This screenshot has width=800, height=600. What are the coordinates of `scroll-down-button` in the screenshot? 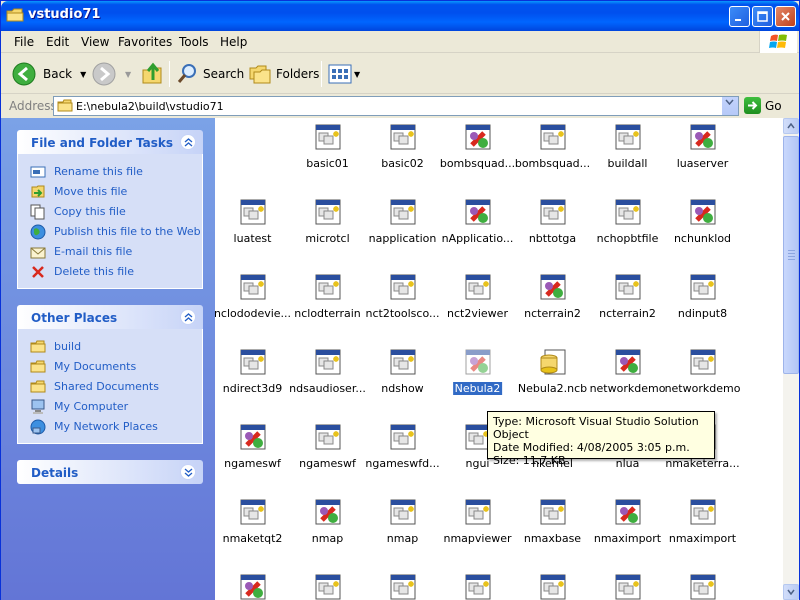 It's located at (791, 592).